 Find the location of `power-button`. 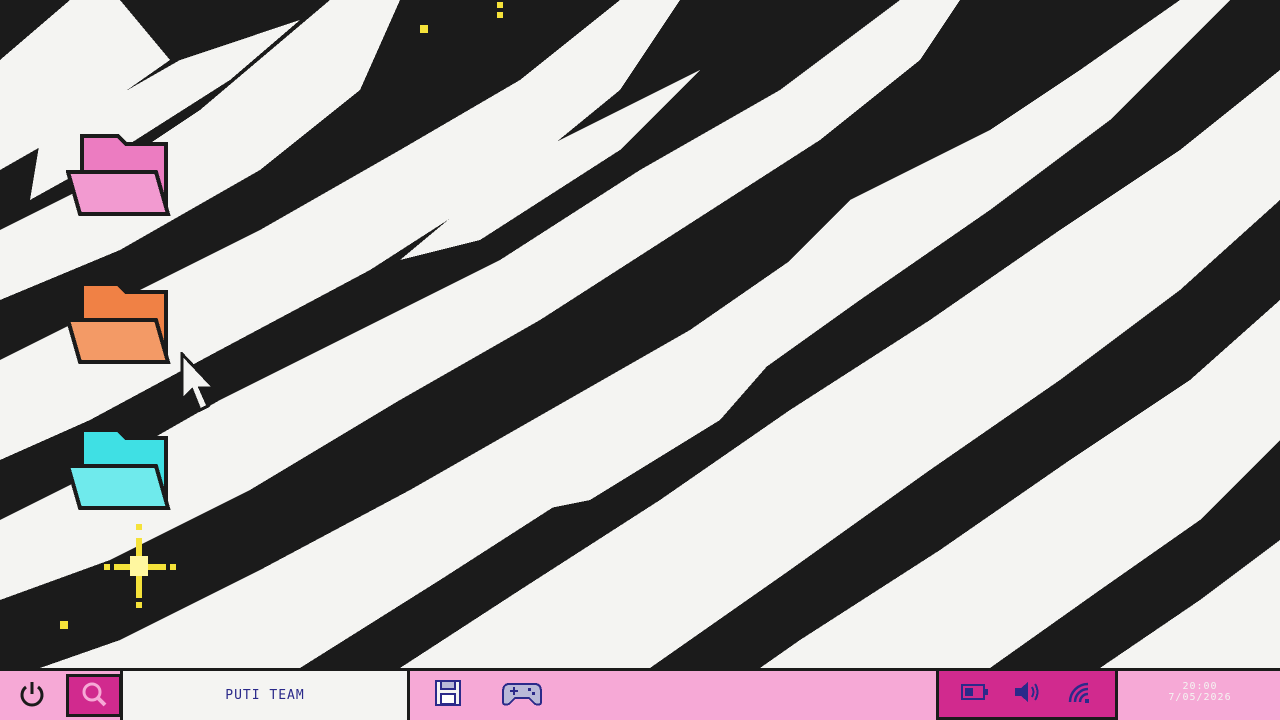

power-button is located at coordinates (32, 695).